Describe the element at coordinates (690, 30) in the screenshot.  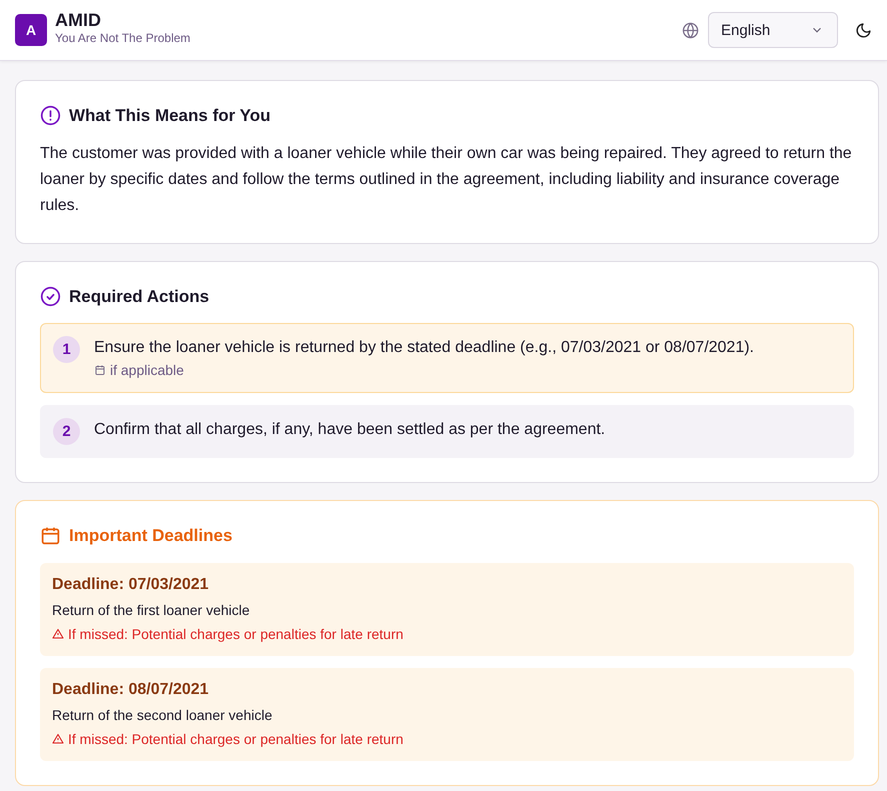
I see `globe-icon` at that location.